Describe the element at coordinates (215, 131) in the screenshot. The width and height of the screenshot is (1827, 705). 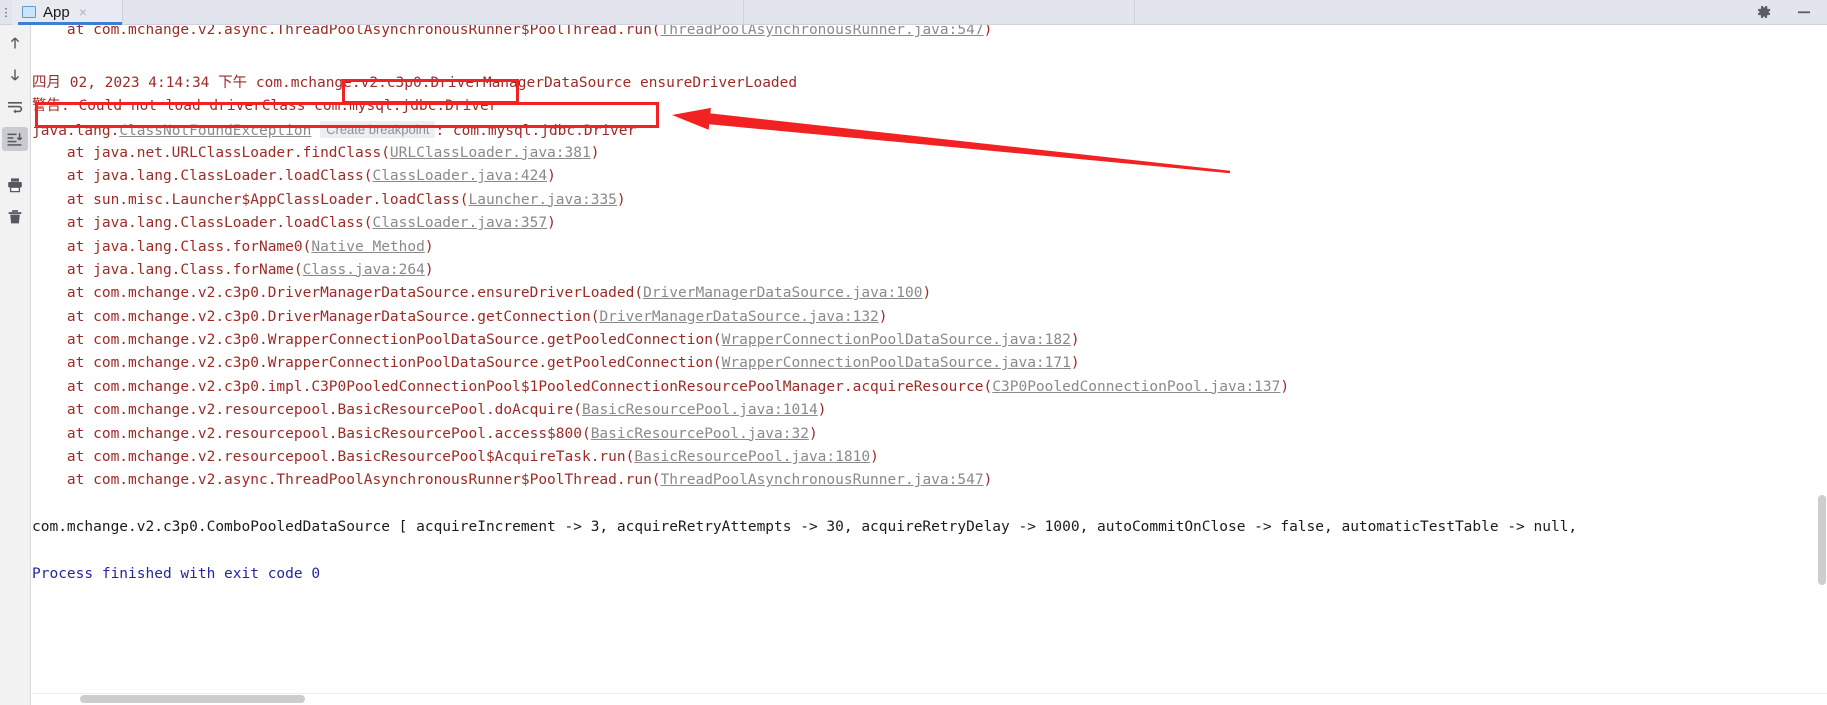
I see `source-link: ClassNotFoundException` at that location.